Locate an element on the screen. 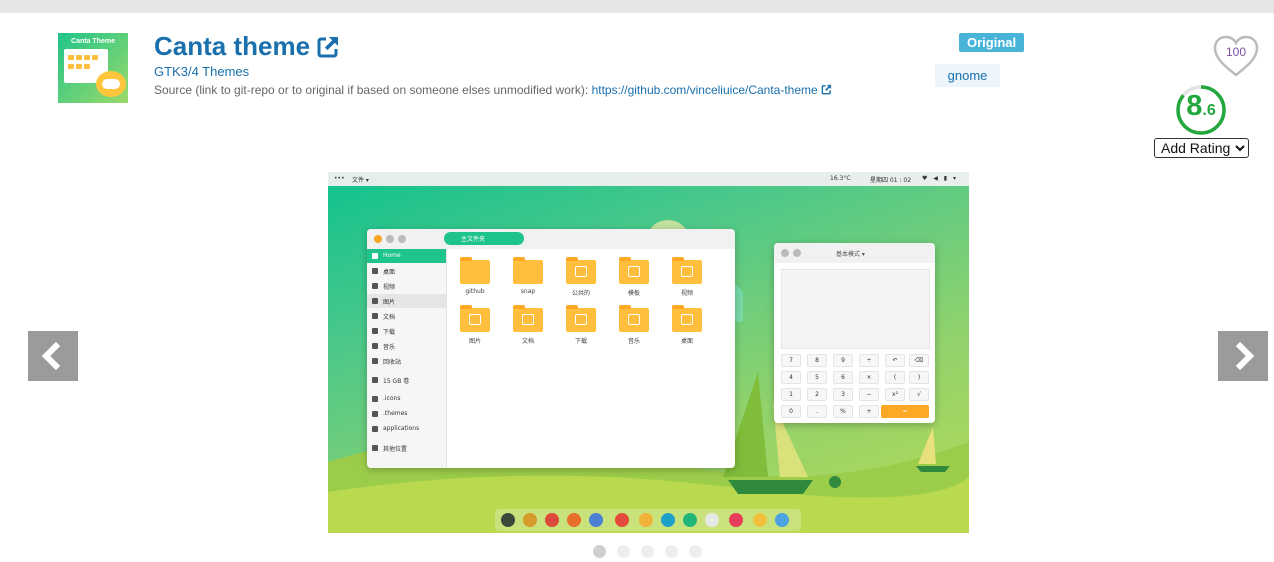 The height and width of the screenshot is (562, 1274). sidebar-item-music: 音乐 is located at coordinates (406, 346).